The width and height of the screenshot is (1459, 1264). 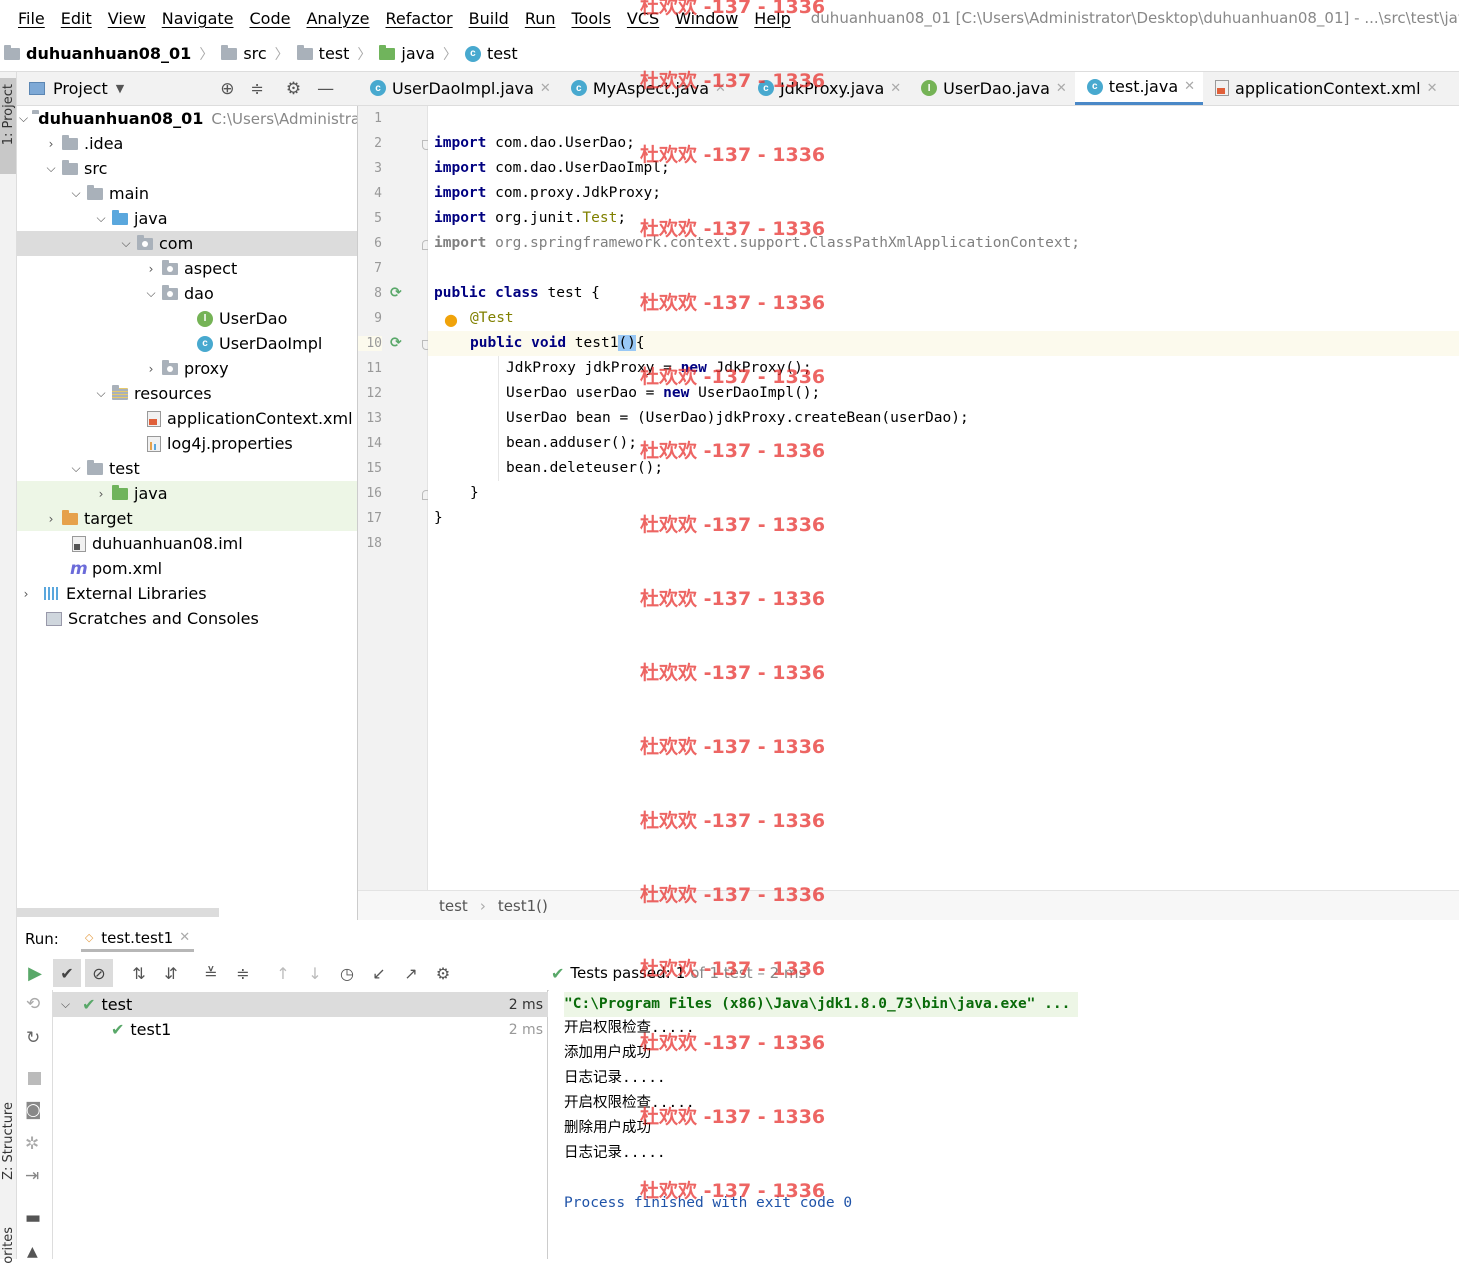 I want to click on menu-file: File, so click(x=31, y=18).